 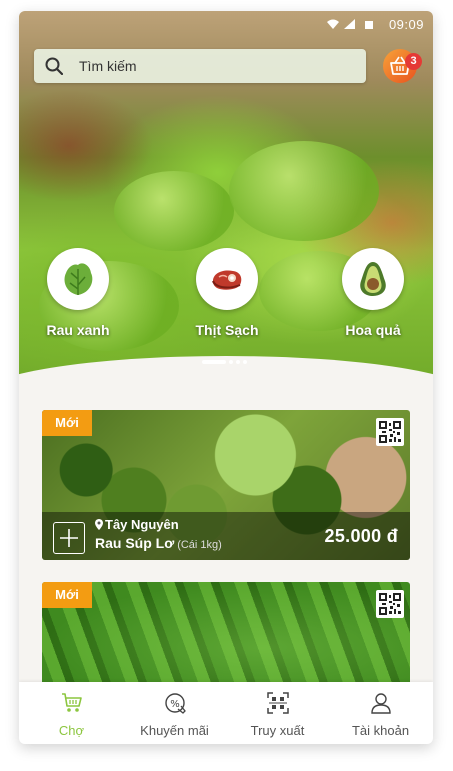 I want to click on category-vegetables: Rau xanh, so click(x=78, y=293).